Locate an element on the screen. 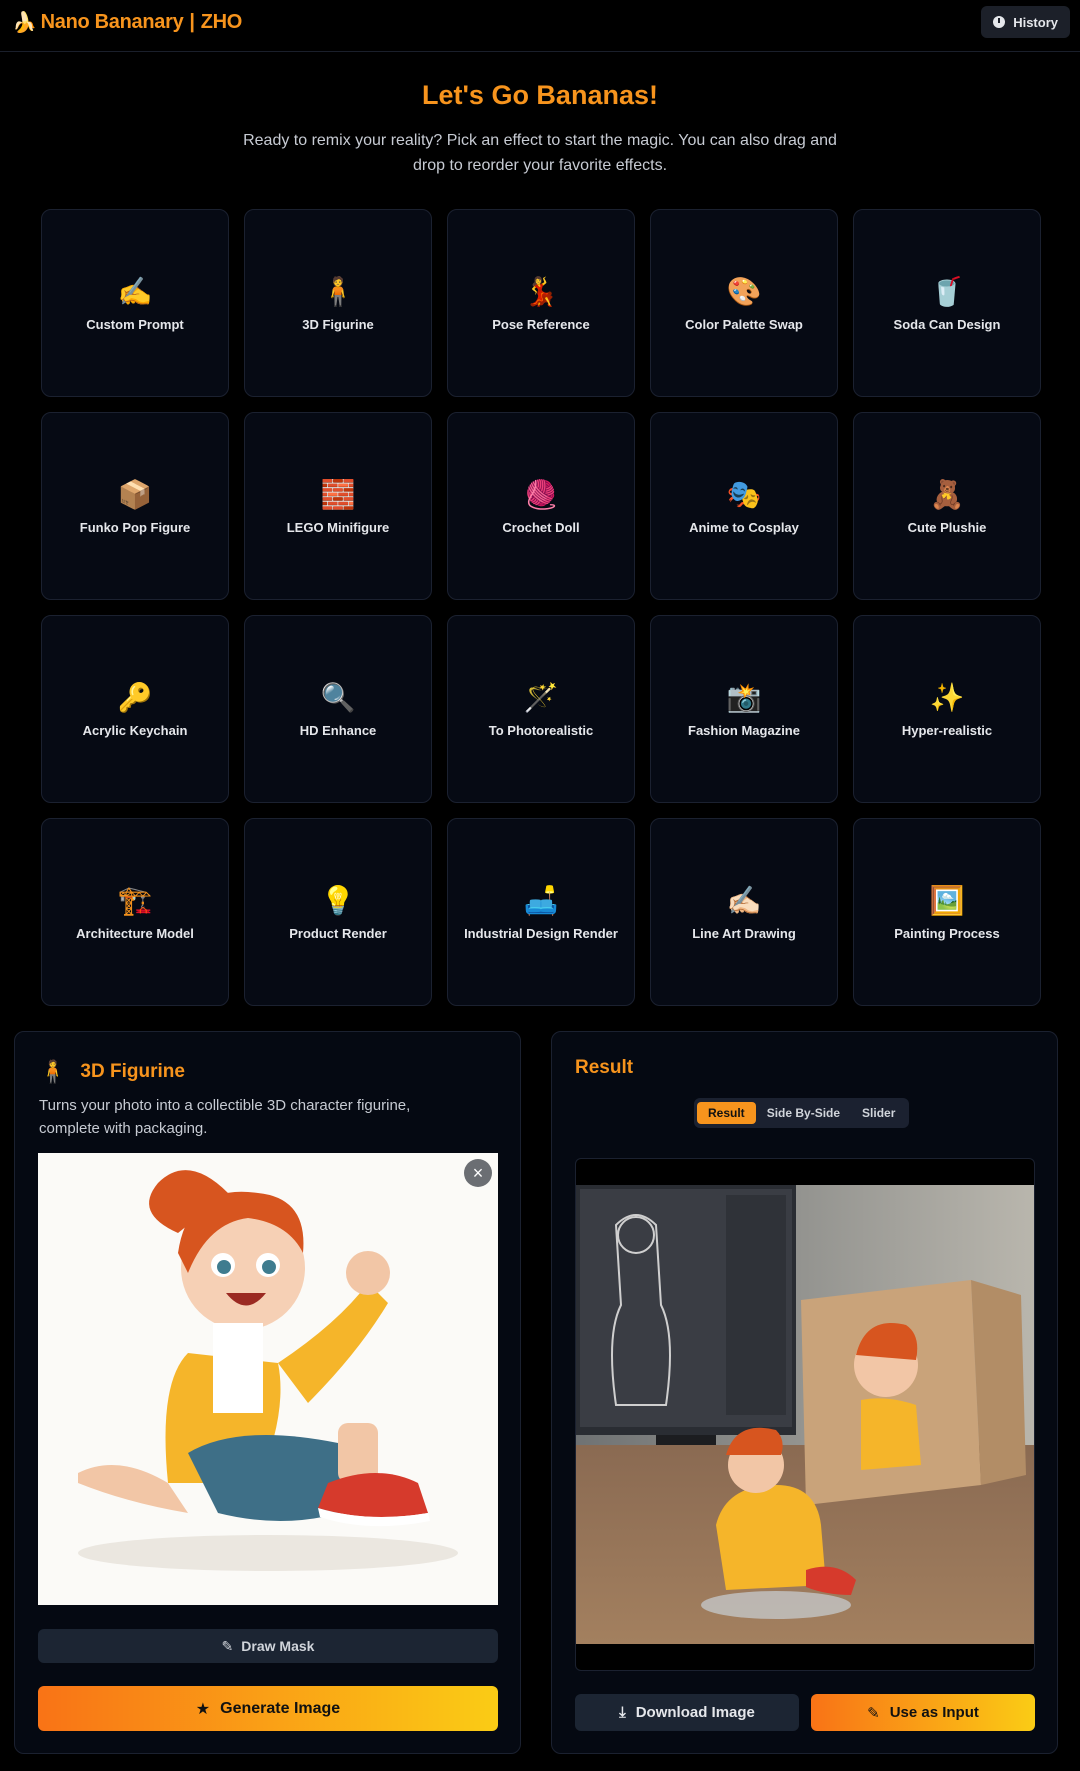 This screenshot has height=1771, width=1080. brand-name: Nano Bananary is located at coordinates (112, 22).